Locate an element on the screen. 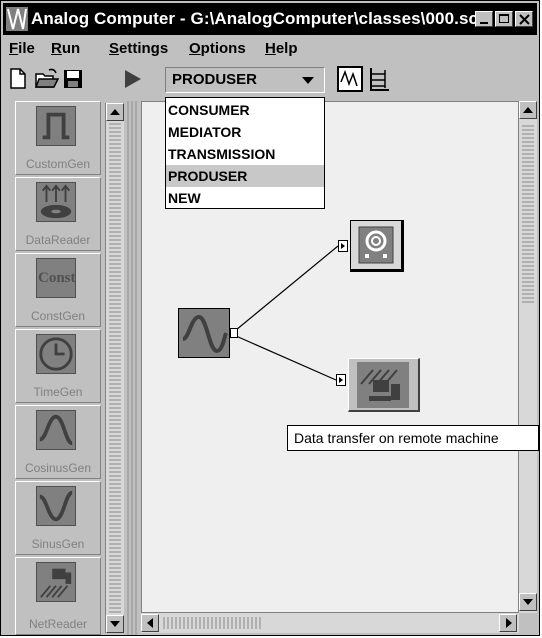 The height and width of the screenshot is (638, 542). menu-settings-label: ettings is located at coordinates (144, 48).